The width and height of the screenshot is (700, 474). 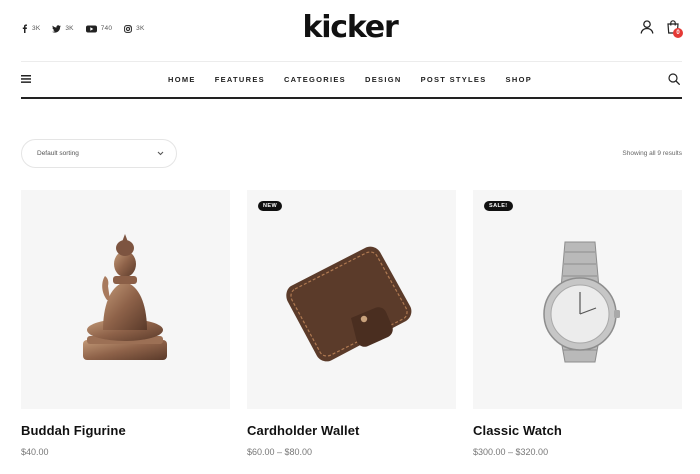 I want to click on chevron-down-icon, so click(x=160, y=153).